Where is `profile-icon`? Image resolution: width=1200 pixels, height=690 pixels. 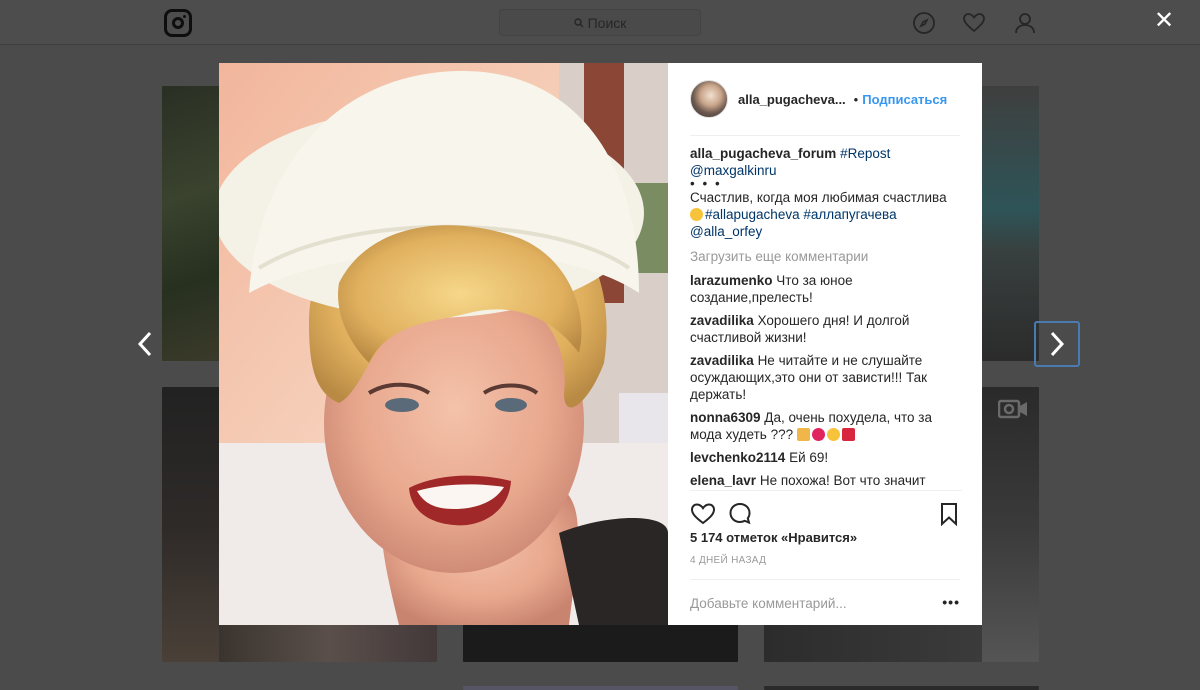 profile-icon is located at coordinates (1025, 23).